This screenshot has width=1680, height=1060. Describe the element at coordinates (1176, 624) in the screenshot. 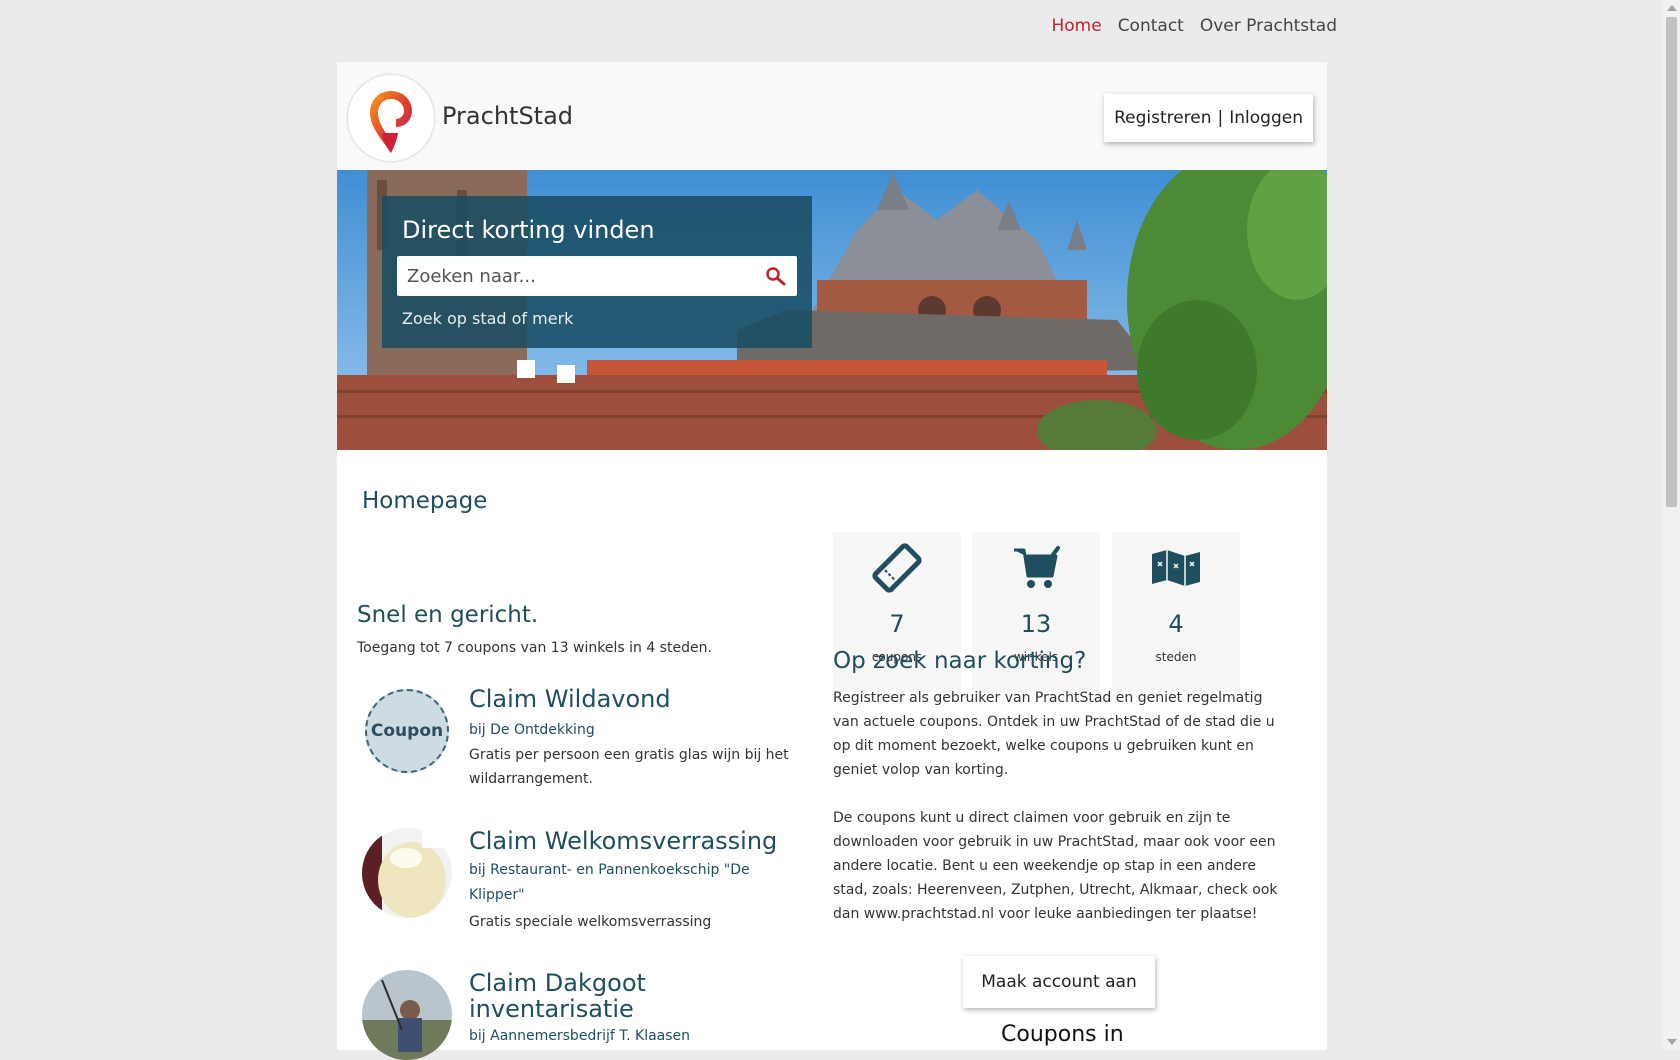

I see `stat-value: 4` at that location.